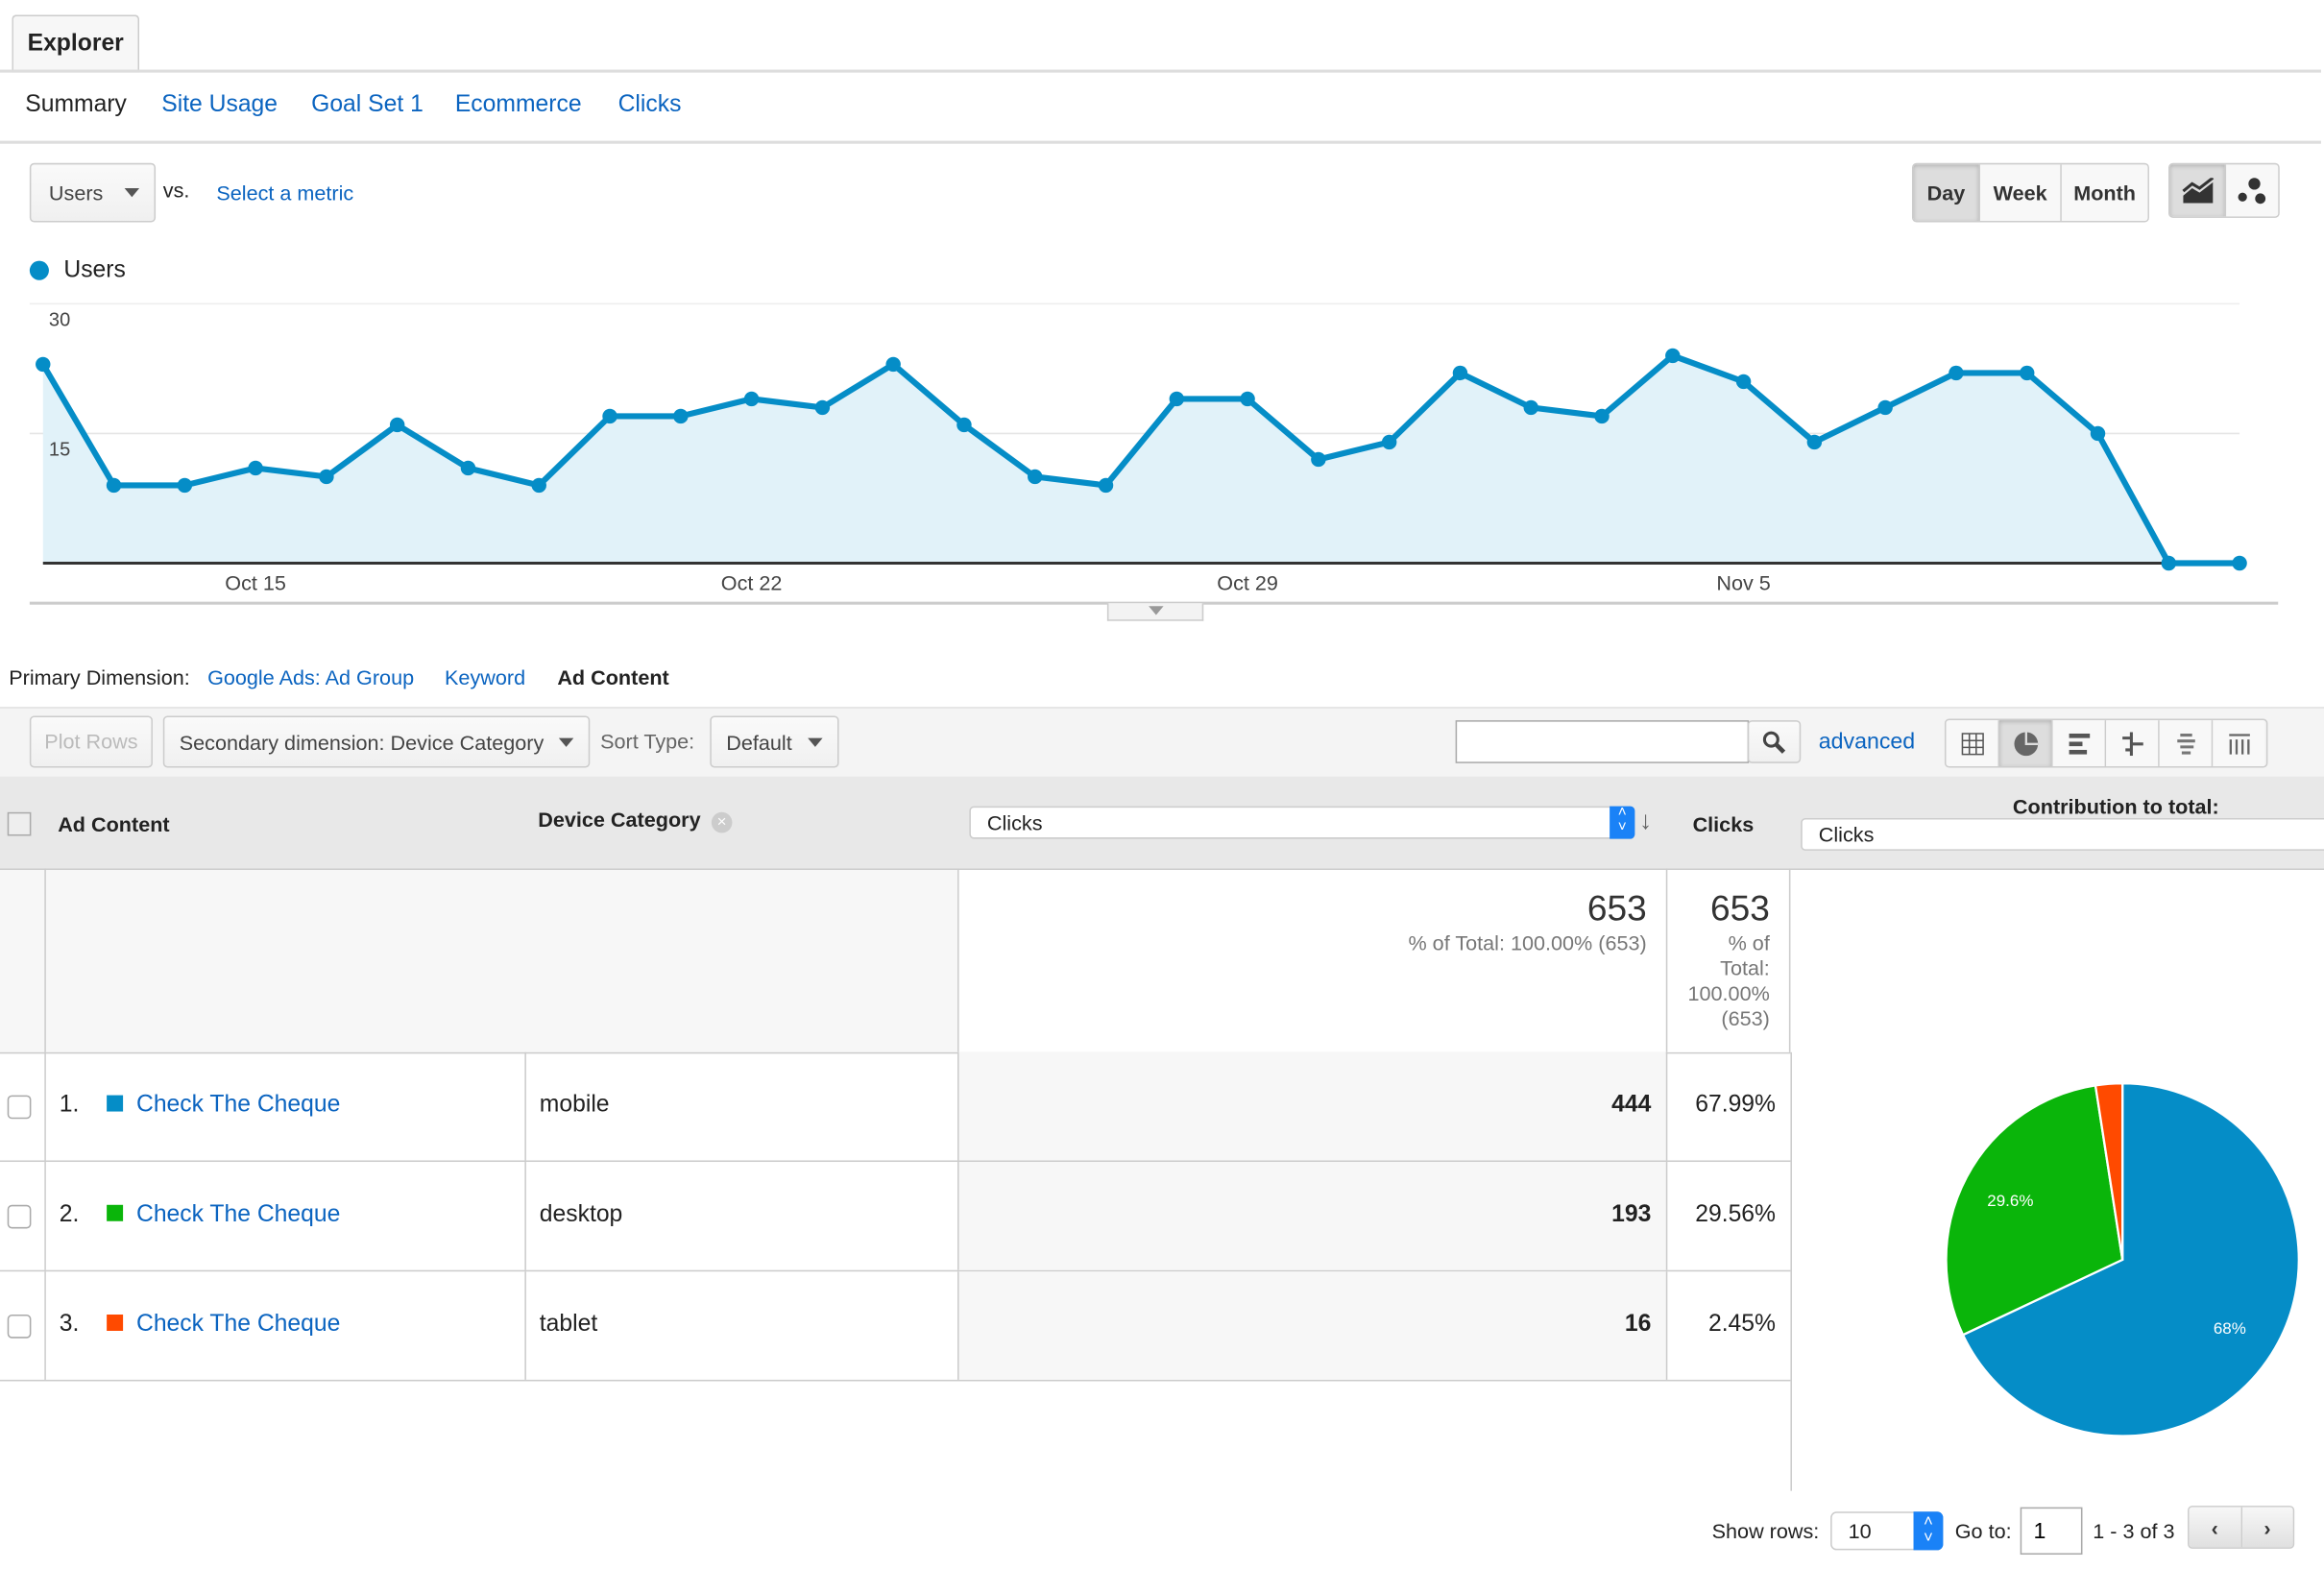 The image size is (2324, 1569). What do you see at coordinates (76, 193) in the screenshot?
I see `metric-selected: Users` at bounding box center [76, 193].